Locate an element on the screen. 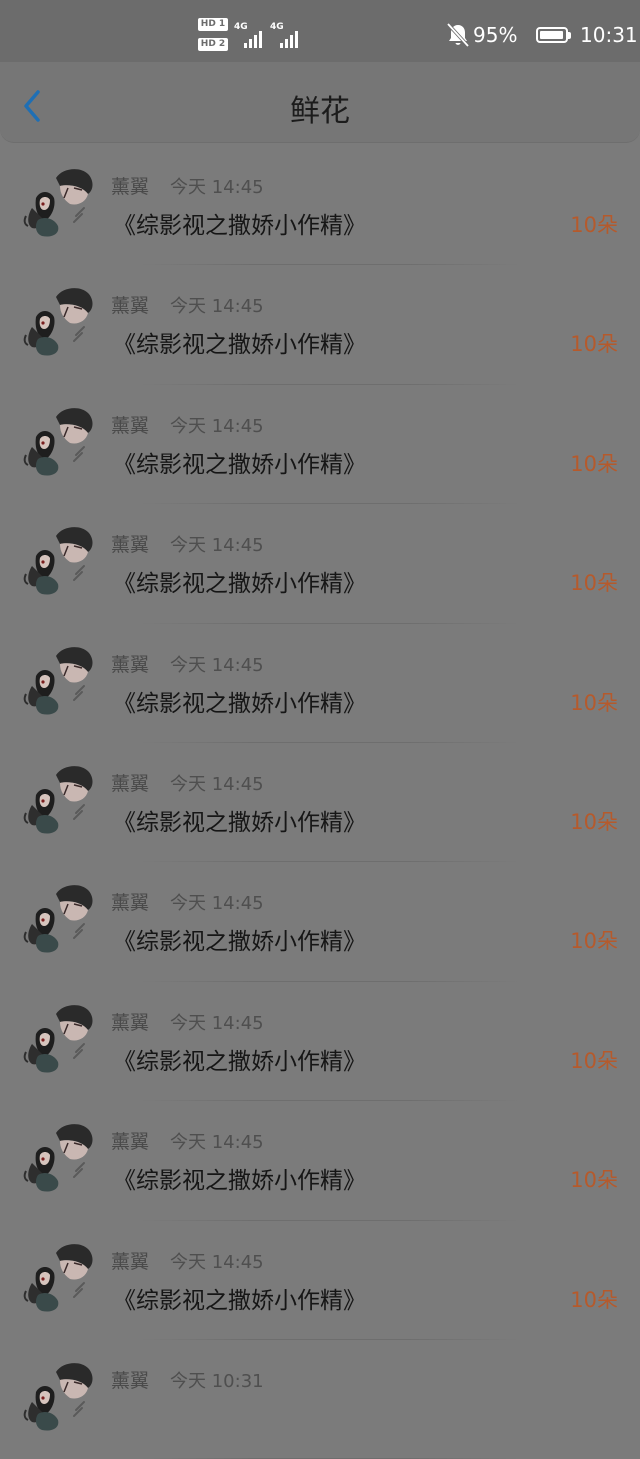 The image size is (640, 1459). nav-bar: 鲜花 is located at coordinates (320, 102).